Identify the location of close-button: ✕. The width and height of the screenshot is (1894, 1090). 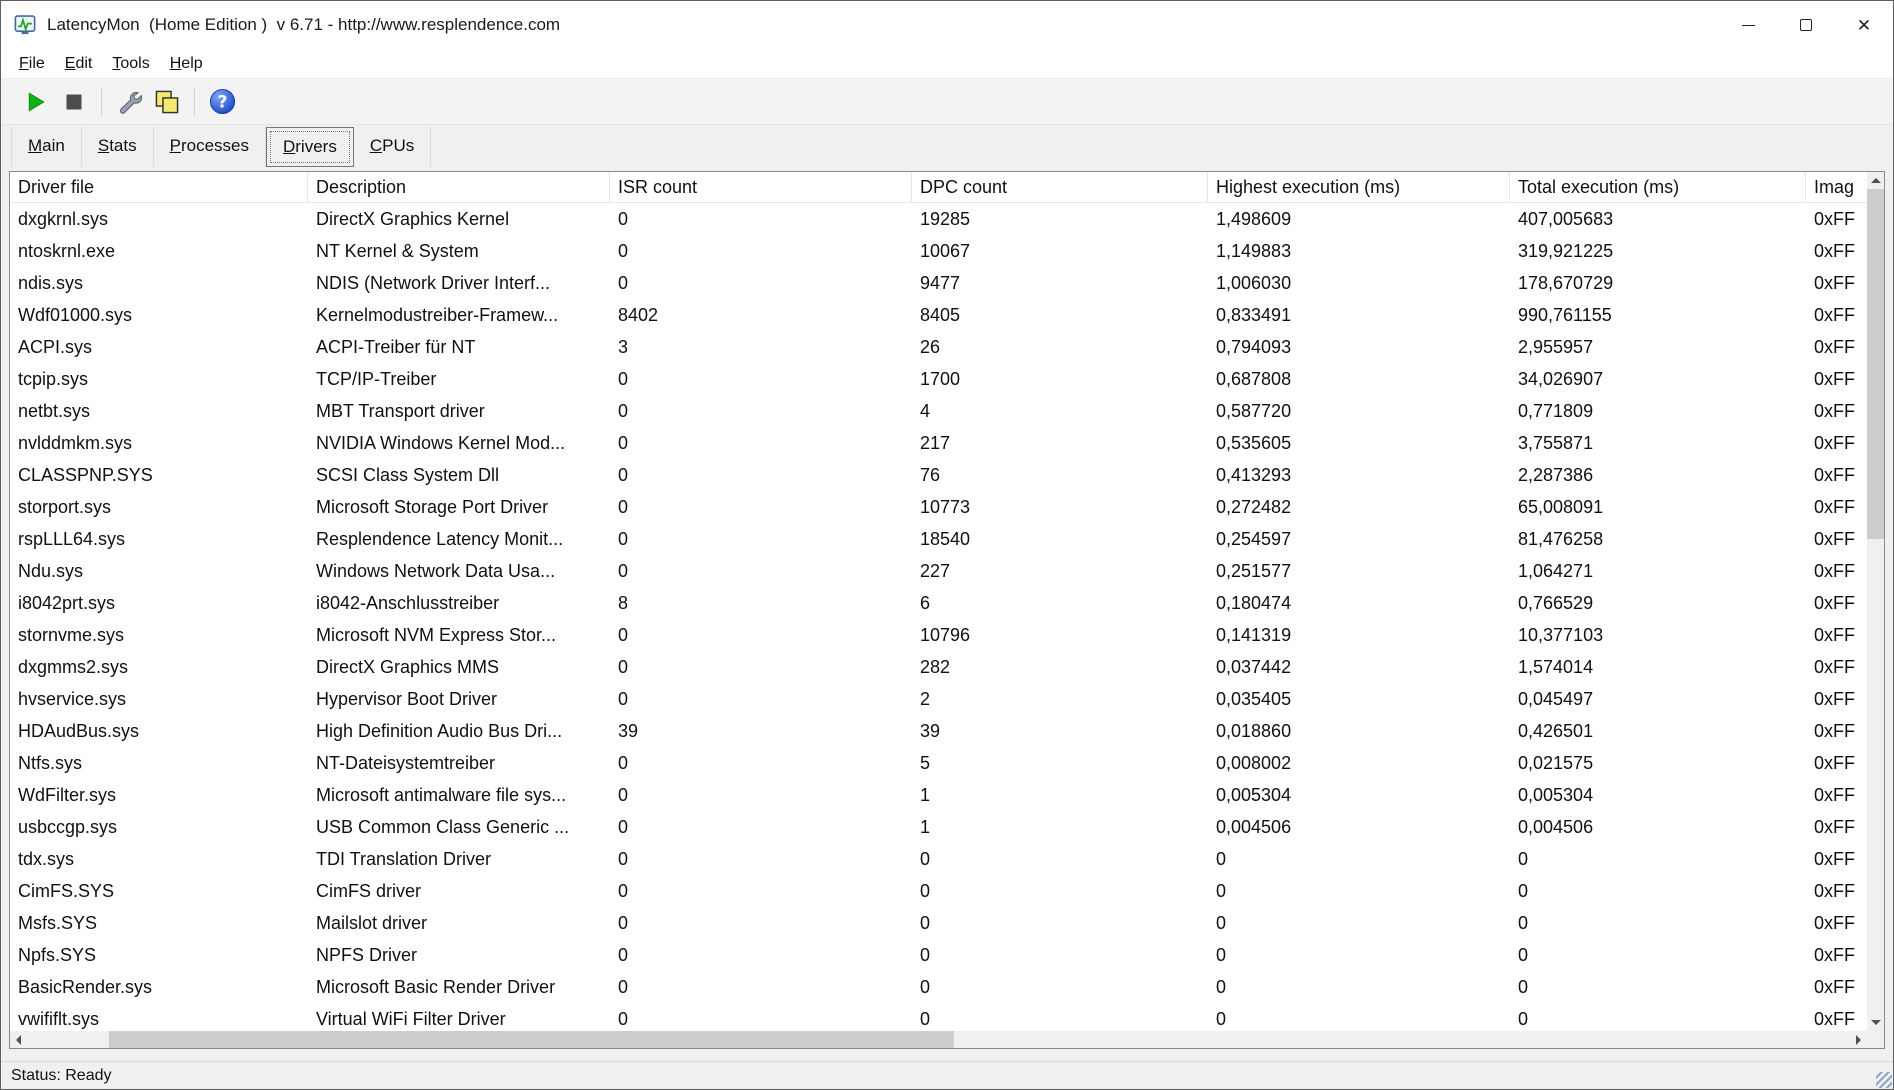
(1864, 25).